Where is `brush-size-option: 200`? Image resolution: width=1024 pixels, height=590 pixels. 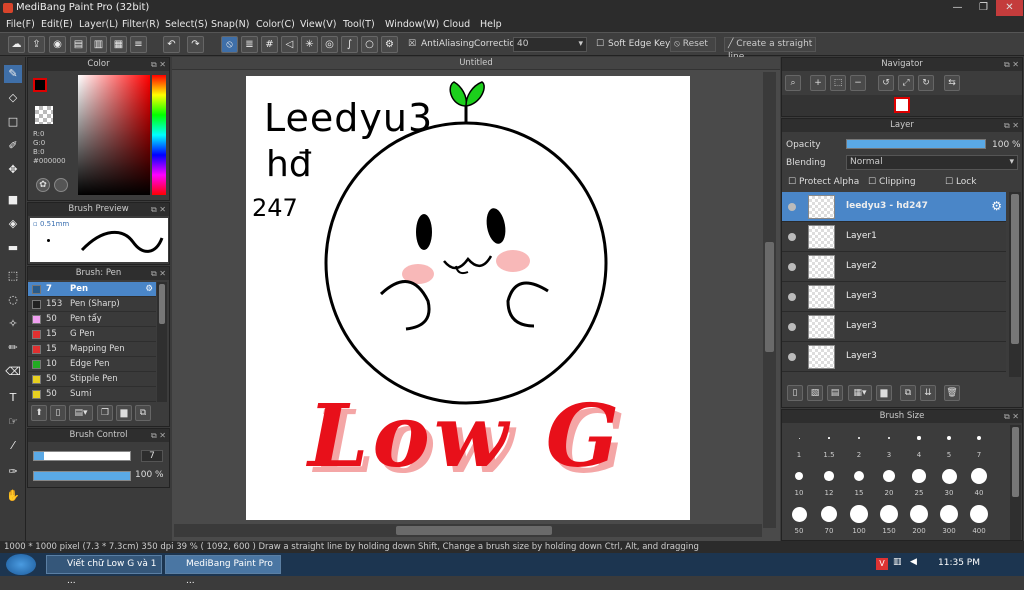
brush-size-option: 200 is located at coordinates (919, 519).